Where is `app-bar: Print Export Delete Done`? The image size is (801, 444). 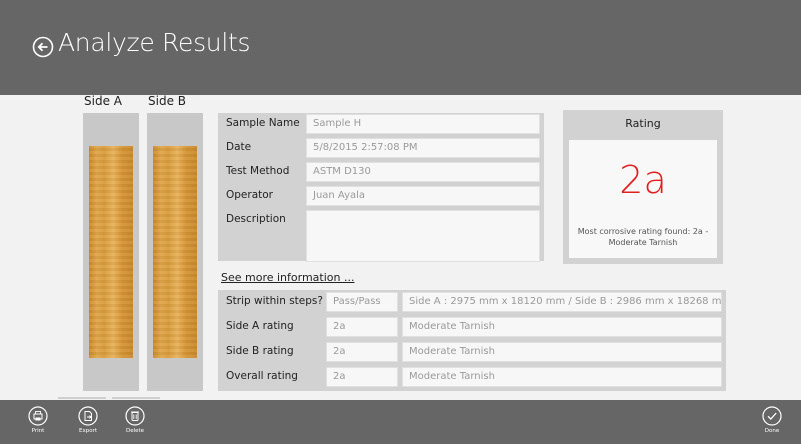
app-bar: Print Export Delete Done is located at coordinates (400, 422).